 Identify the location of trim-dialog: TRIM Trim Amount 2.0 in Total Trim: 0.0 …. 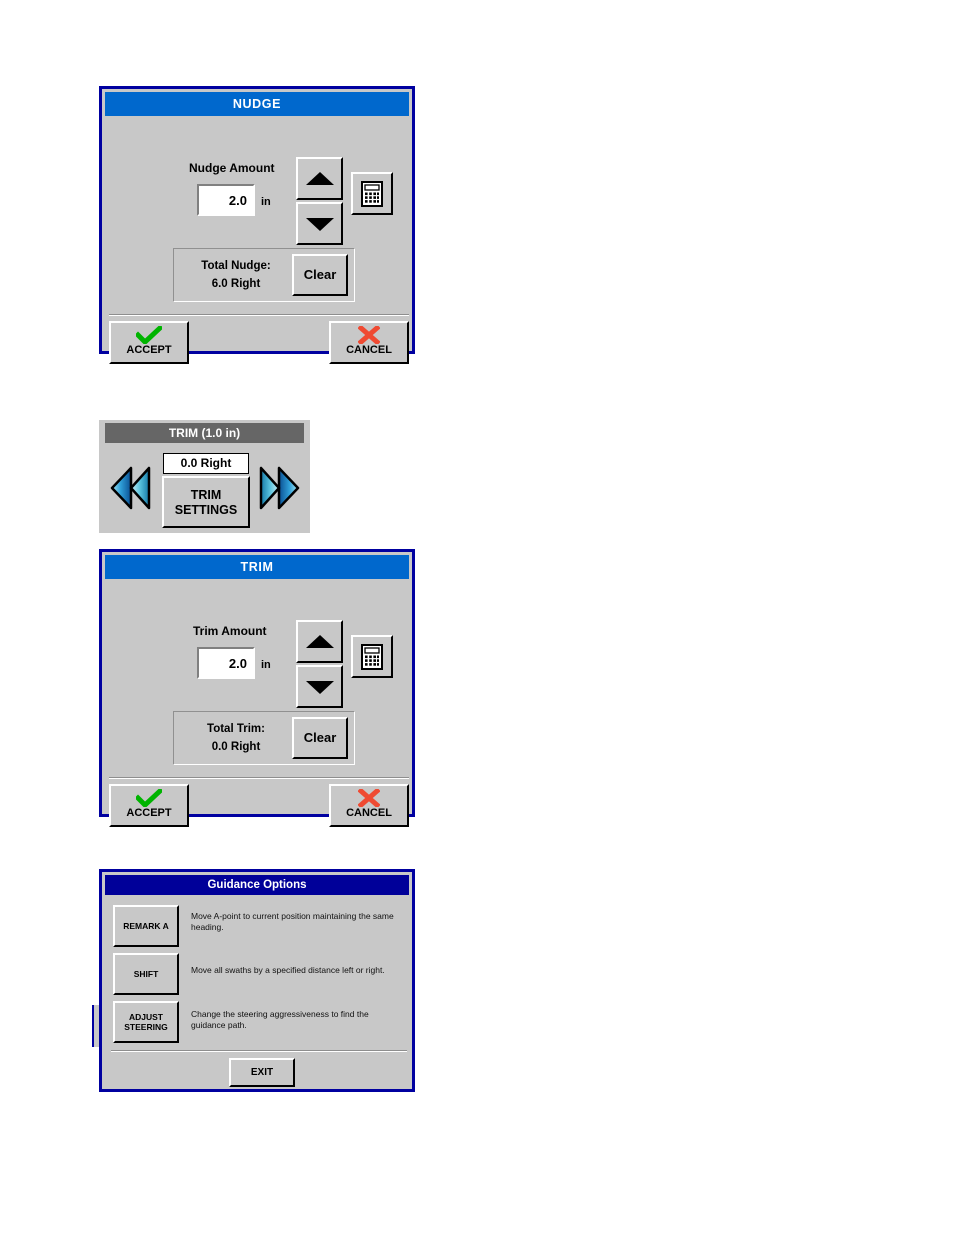
(257, 688).